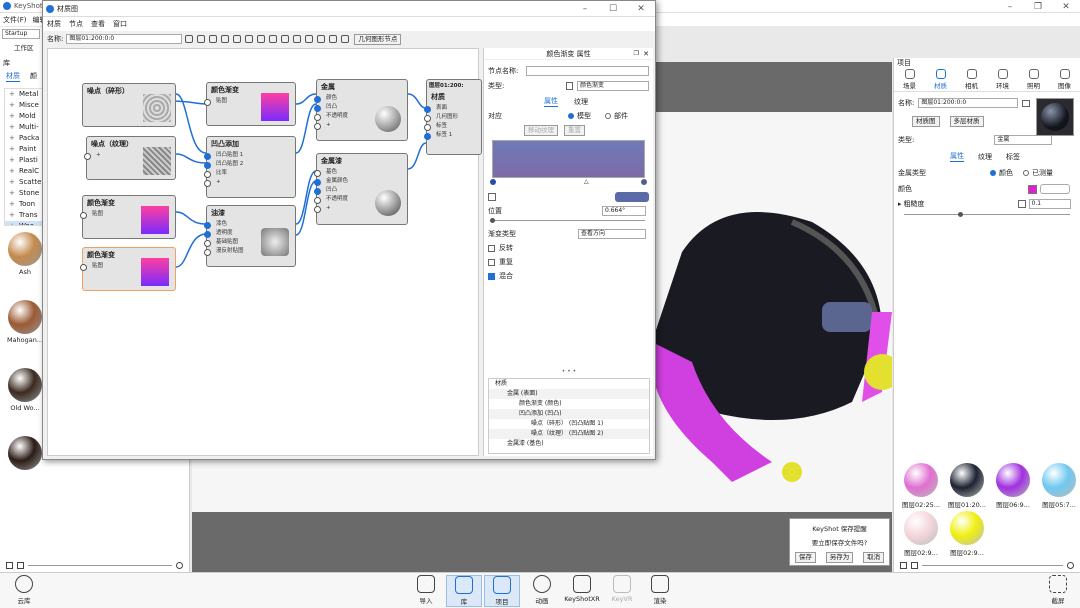 This screenshot has height=608, width=1080. What do you see at coordinates (569, 444) in the screenshot?
I see `hierarchy-tree-item: 金属漆 (基色)` at bounding box center [569, 444].